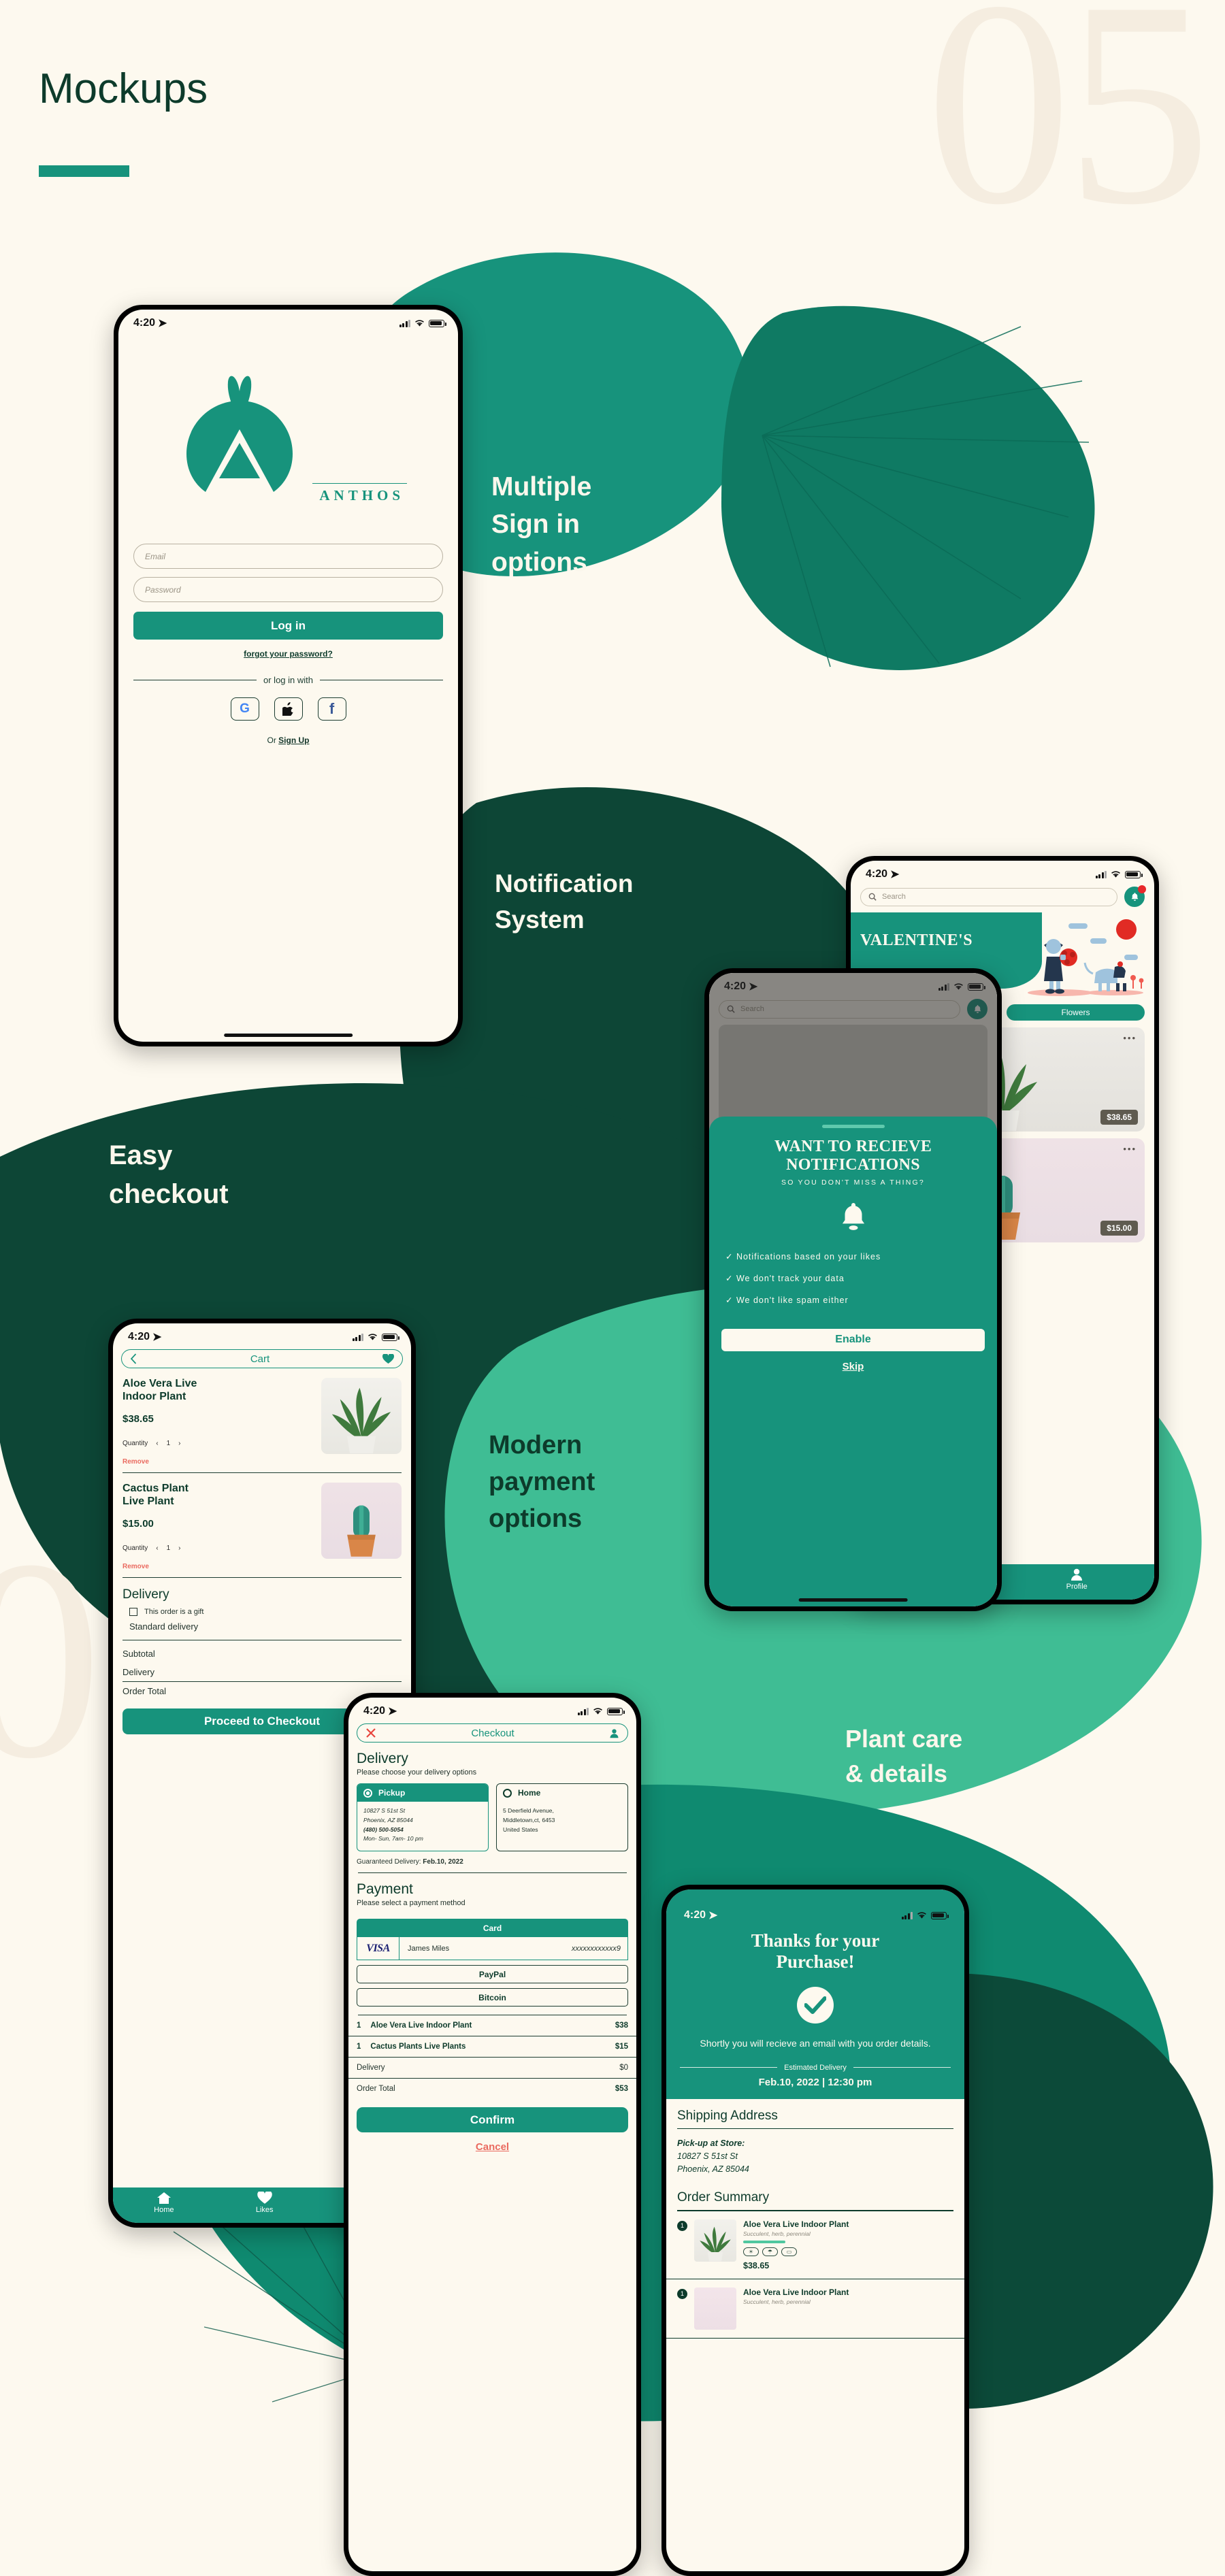 The image size is (1225, 2576). Describe the element at coordinates (492, 2147) in the screenshot. I see `cancel-button: Cancel` at that location.